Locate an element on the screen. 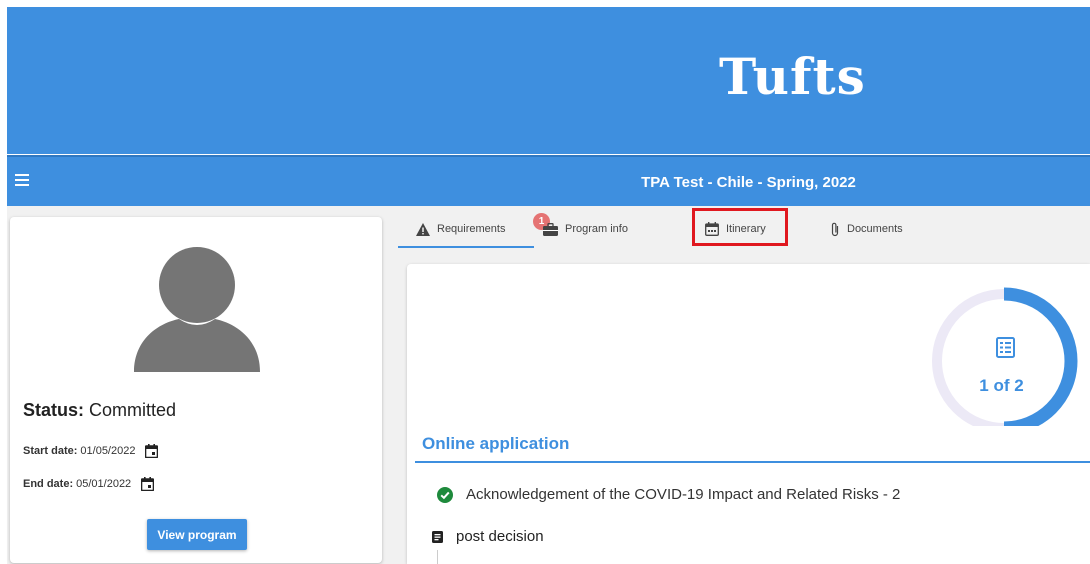 The image size is (1090, 564). end-date: End date: 05/01/2022 is located at coordinates (89, 484).